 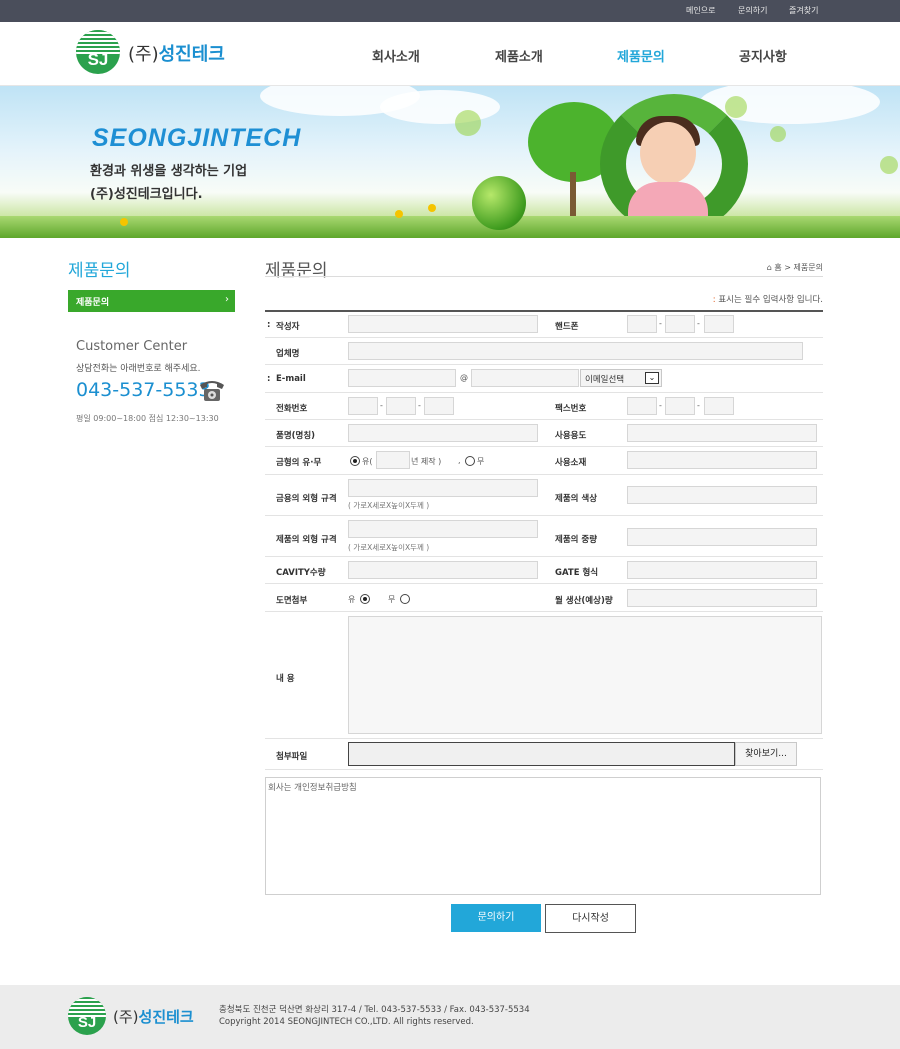 I want to click on email-domain-input, so click(x=525, y=378).